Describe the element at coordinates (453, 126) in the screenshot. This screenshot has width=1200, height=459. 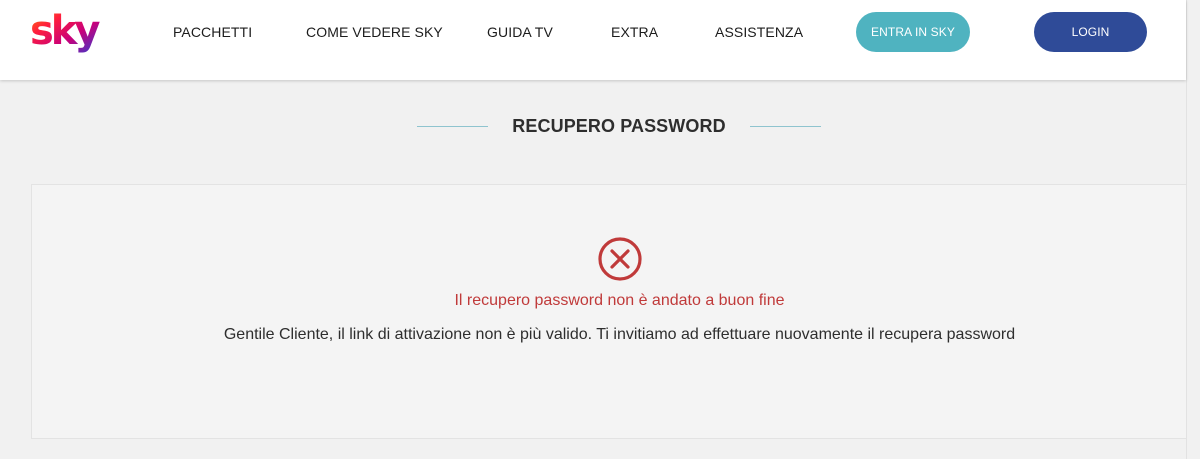
I see `title-rule-left` at that location.